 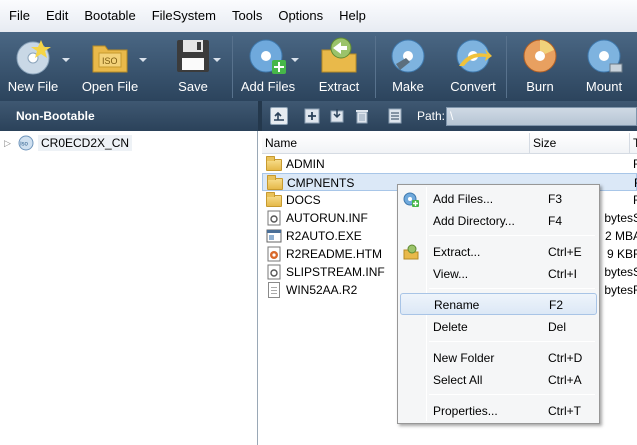 I want to click on menu-tools: Tools, so click(x=247, y=16).